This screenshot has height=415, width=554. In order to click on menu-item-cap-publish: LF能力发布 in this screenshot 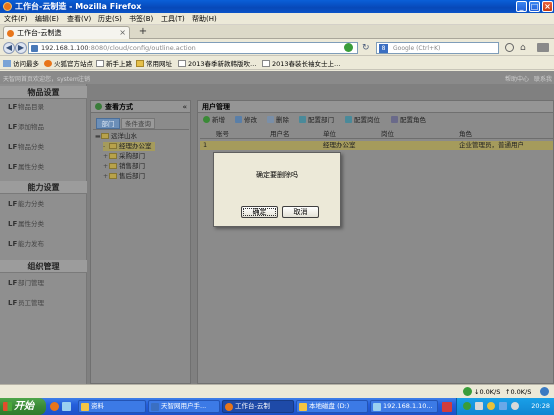, I will do `click(26, 244)`.